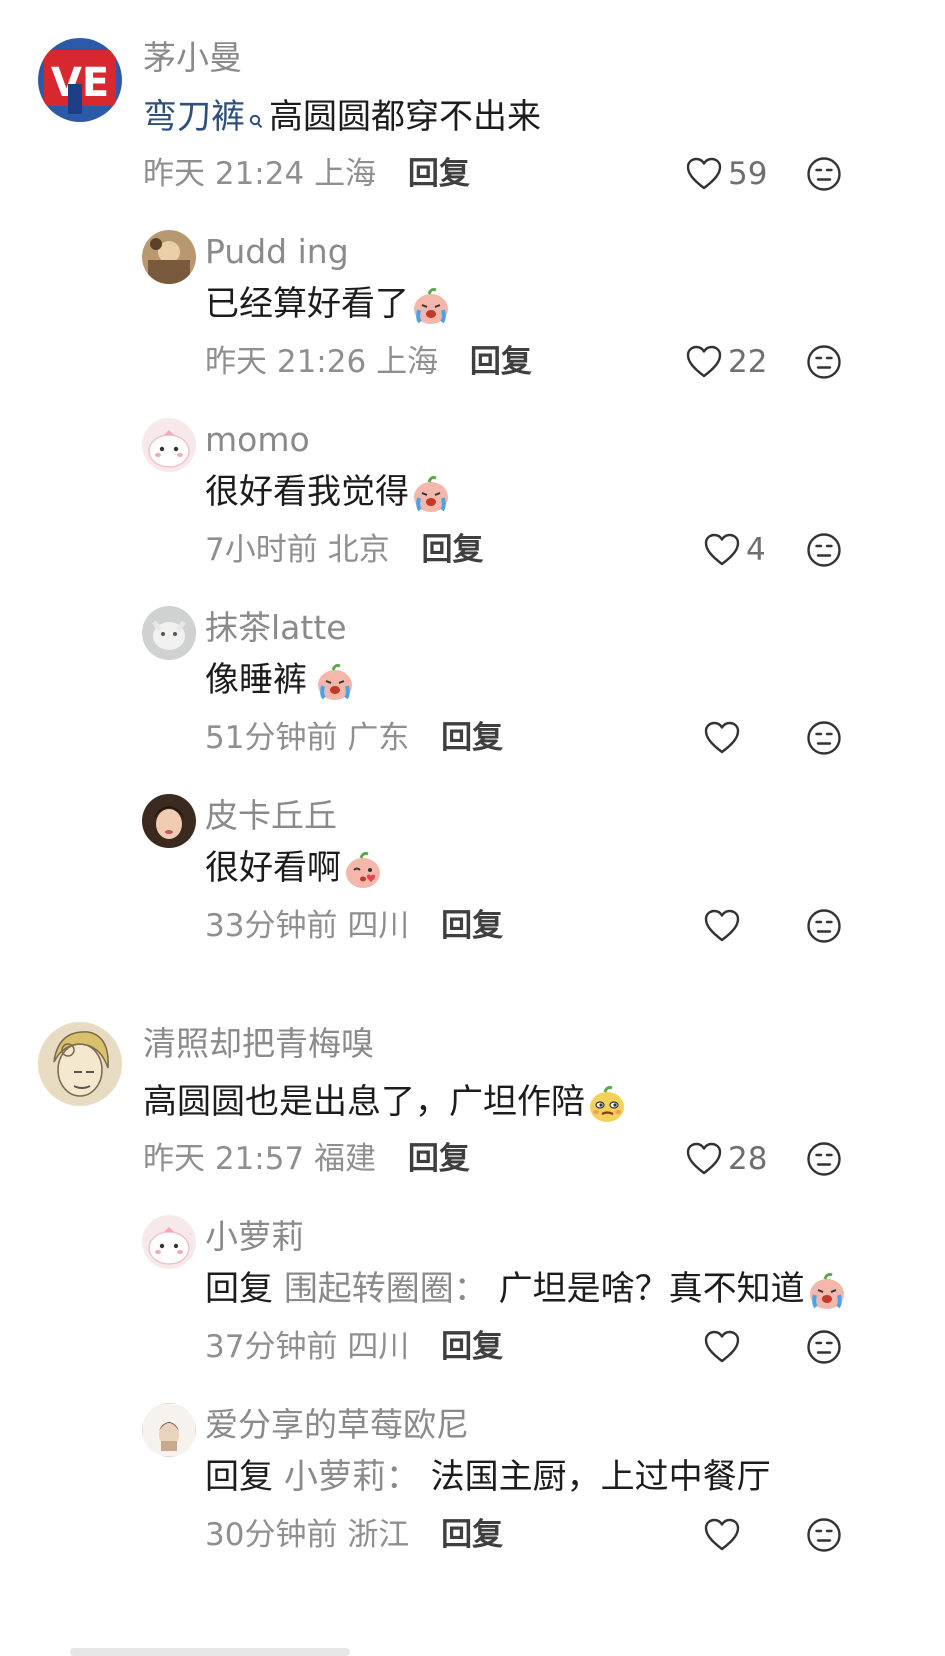 This screenshot has width=945, height=1656. I want to click on comment-text: 很好看我觉得, so click(328, 492).